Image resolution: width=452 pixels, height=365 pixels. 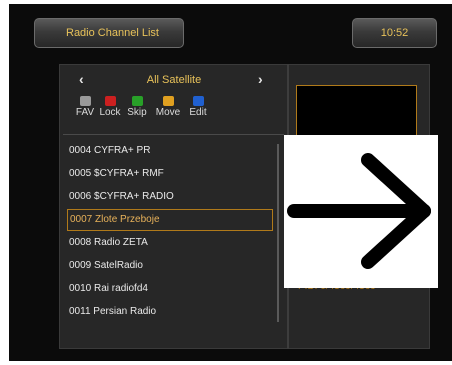 What do you see at coordinates (170, 197) in the screenshot?
I see `channel-row: 0006 $CYFRA+ RADIO` at bounding box center [170, 197].